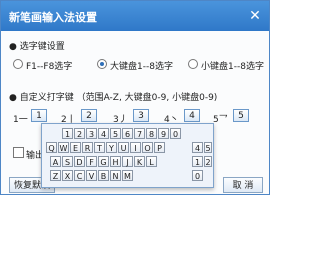  I want to click on custom-keys-heading: ● 自定义打字键 （范围A-Z, 大键盘0-9, 小键盘0-9), so click(113, 98).